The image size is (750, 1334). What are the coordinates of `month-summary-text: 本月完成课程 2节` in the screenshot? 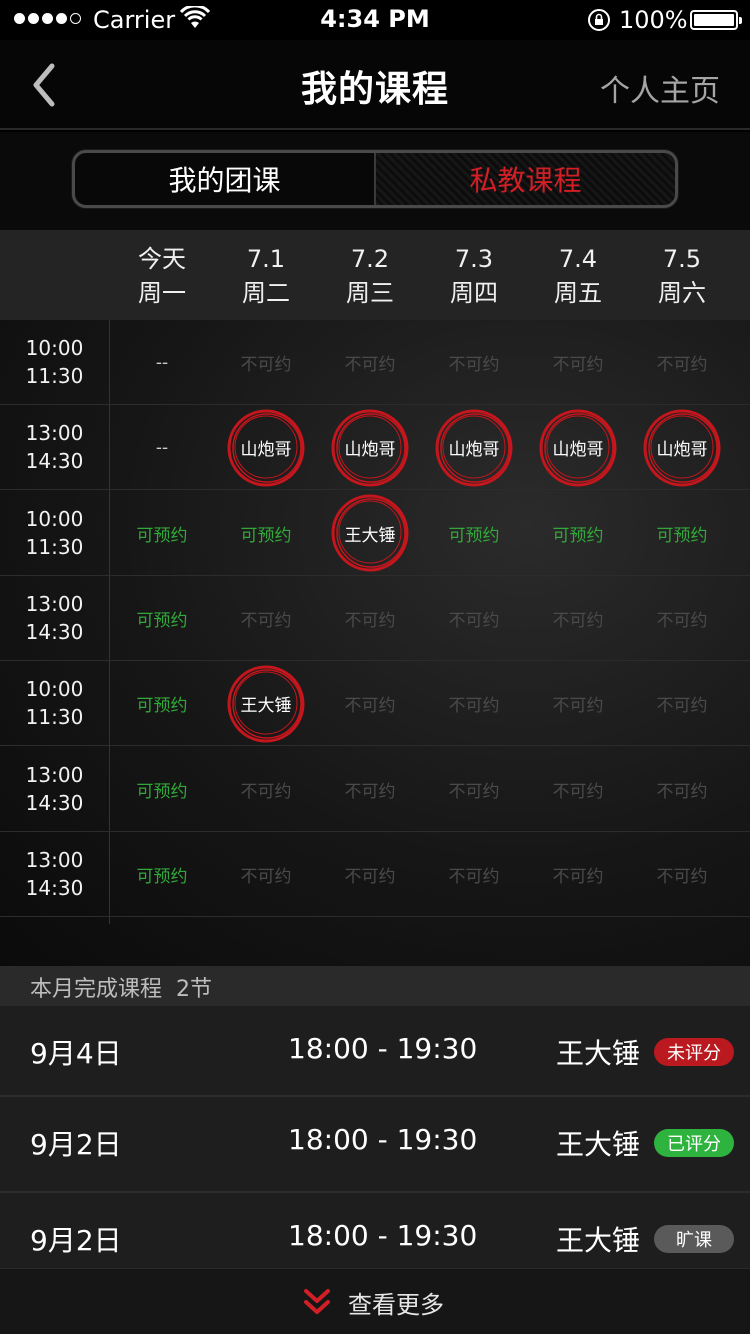 It's located at (121, 987).